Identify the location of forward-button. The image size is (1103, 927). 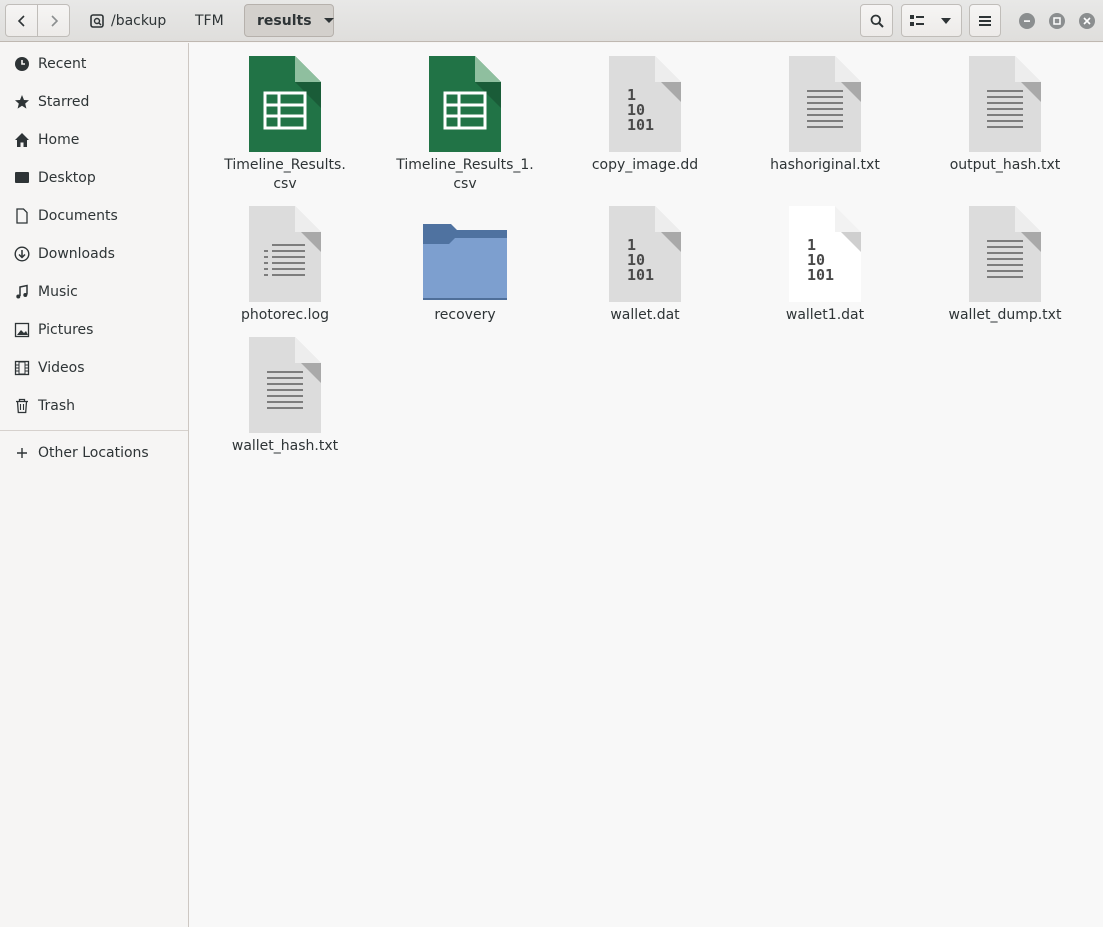
(53, 20).